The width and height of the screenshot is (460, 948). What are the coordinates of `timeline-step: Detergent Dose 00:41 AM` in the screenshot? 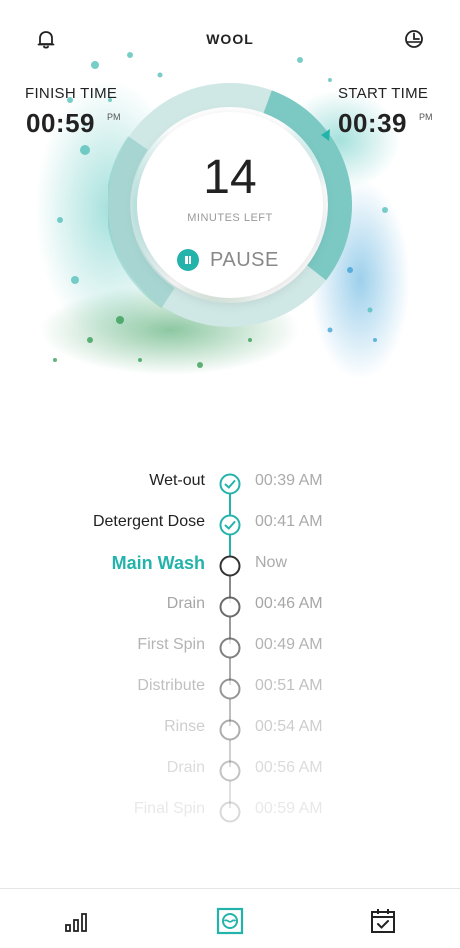 It's located at (230, 524).